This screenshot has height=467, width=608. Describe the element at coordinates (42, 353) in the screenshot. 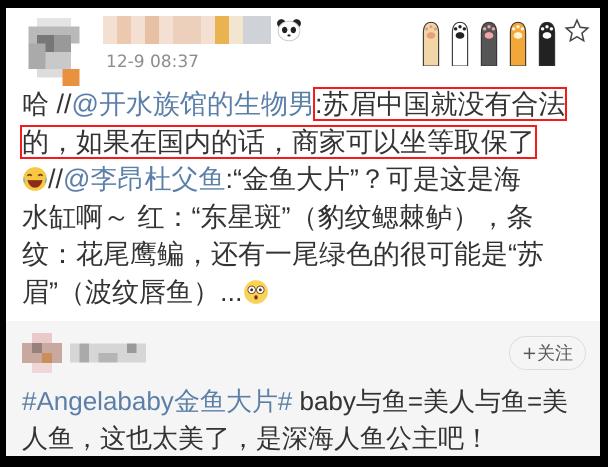

I see `blurred-avatar` at that location.